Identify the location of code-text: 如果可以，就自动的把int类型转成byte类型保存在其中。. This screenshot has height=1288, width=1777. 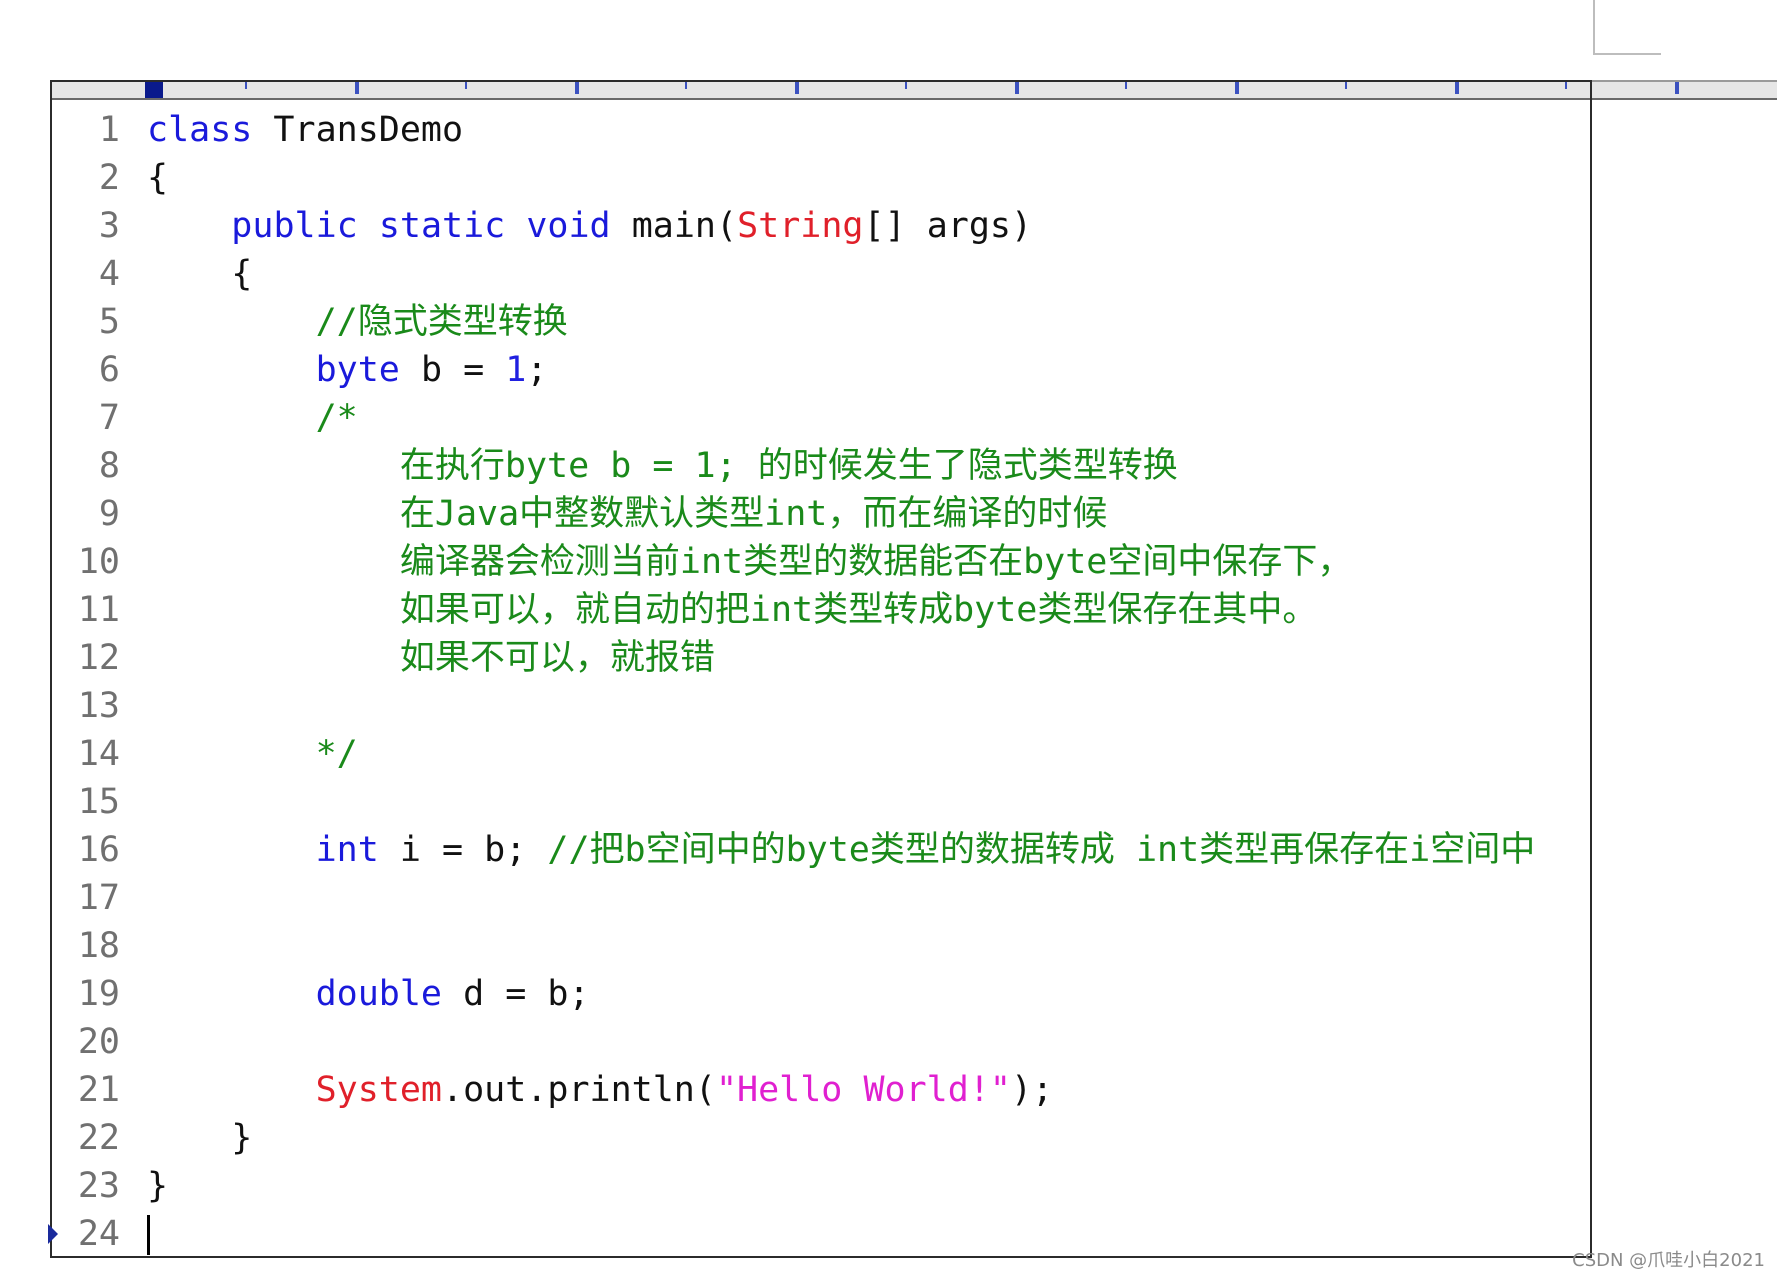
(732, 610).